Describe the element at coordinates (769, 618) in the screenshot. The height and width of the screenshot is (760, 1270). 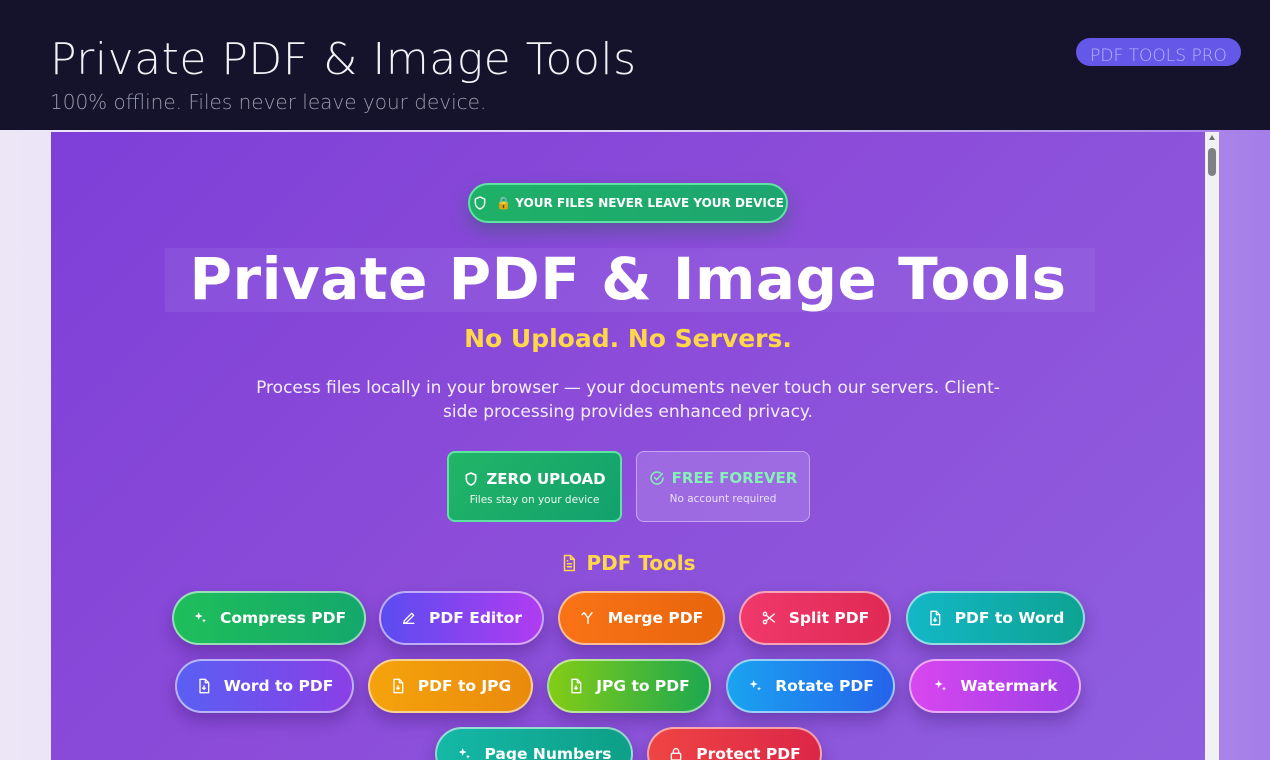
I see `scissors-icon` at that location.